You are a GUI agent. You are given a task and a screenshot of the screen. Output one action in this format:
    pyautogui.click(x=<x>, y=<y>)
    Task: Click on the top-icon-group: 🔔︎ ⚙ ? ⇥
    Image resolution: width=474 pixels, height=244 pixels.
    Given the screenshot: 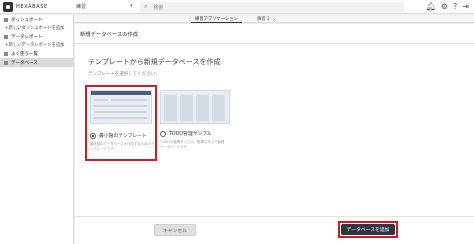 What is the action you would take?
    pyautogui.click(x=447, y=7)
    